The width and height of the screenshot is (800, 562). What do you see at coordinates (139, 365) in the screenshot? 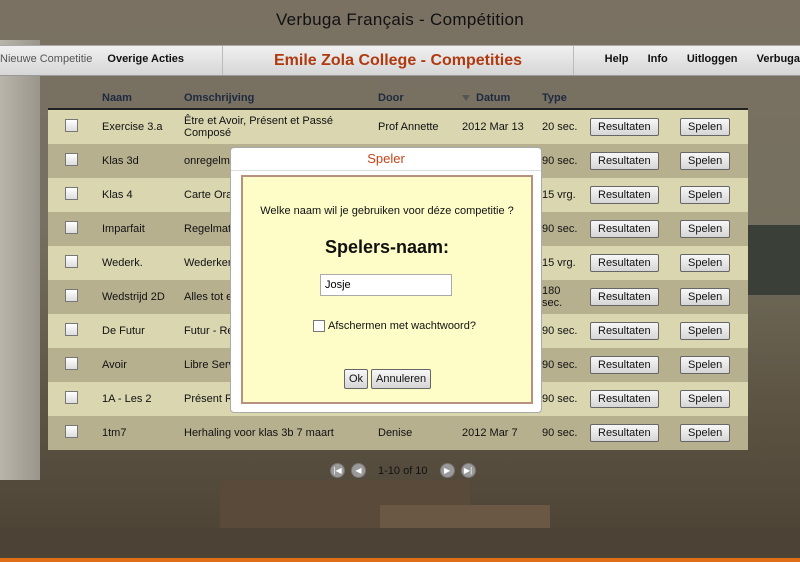
I see `cell-naam: Avoir` at bounding box center [139, 365].